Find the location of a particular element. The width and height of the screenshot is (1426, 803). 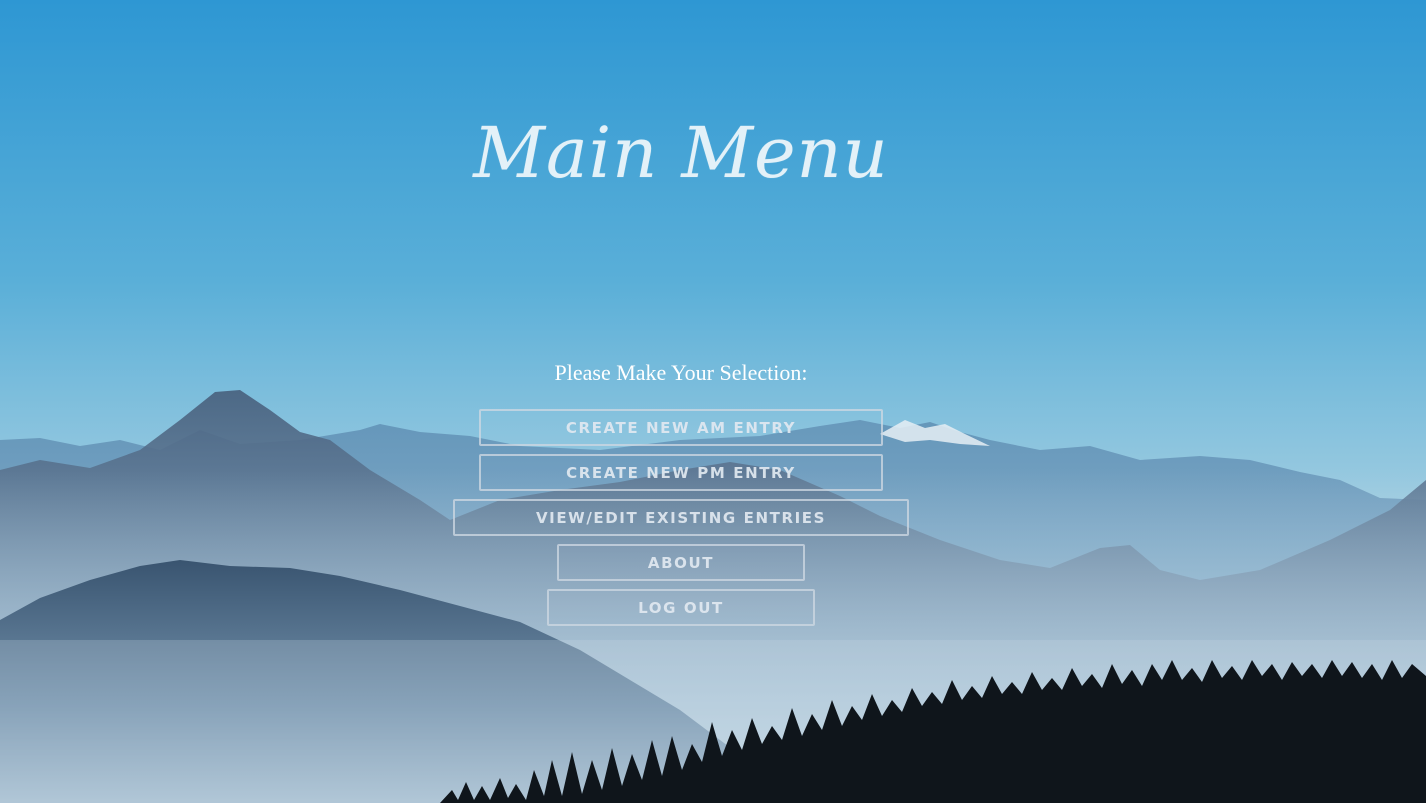

selection-prompt: Please Make Your Selection: is located at coordinates (681, 372).